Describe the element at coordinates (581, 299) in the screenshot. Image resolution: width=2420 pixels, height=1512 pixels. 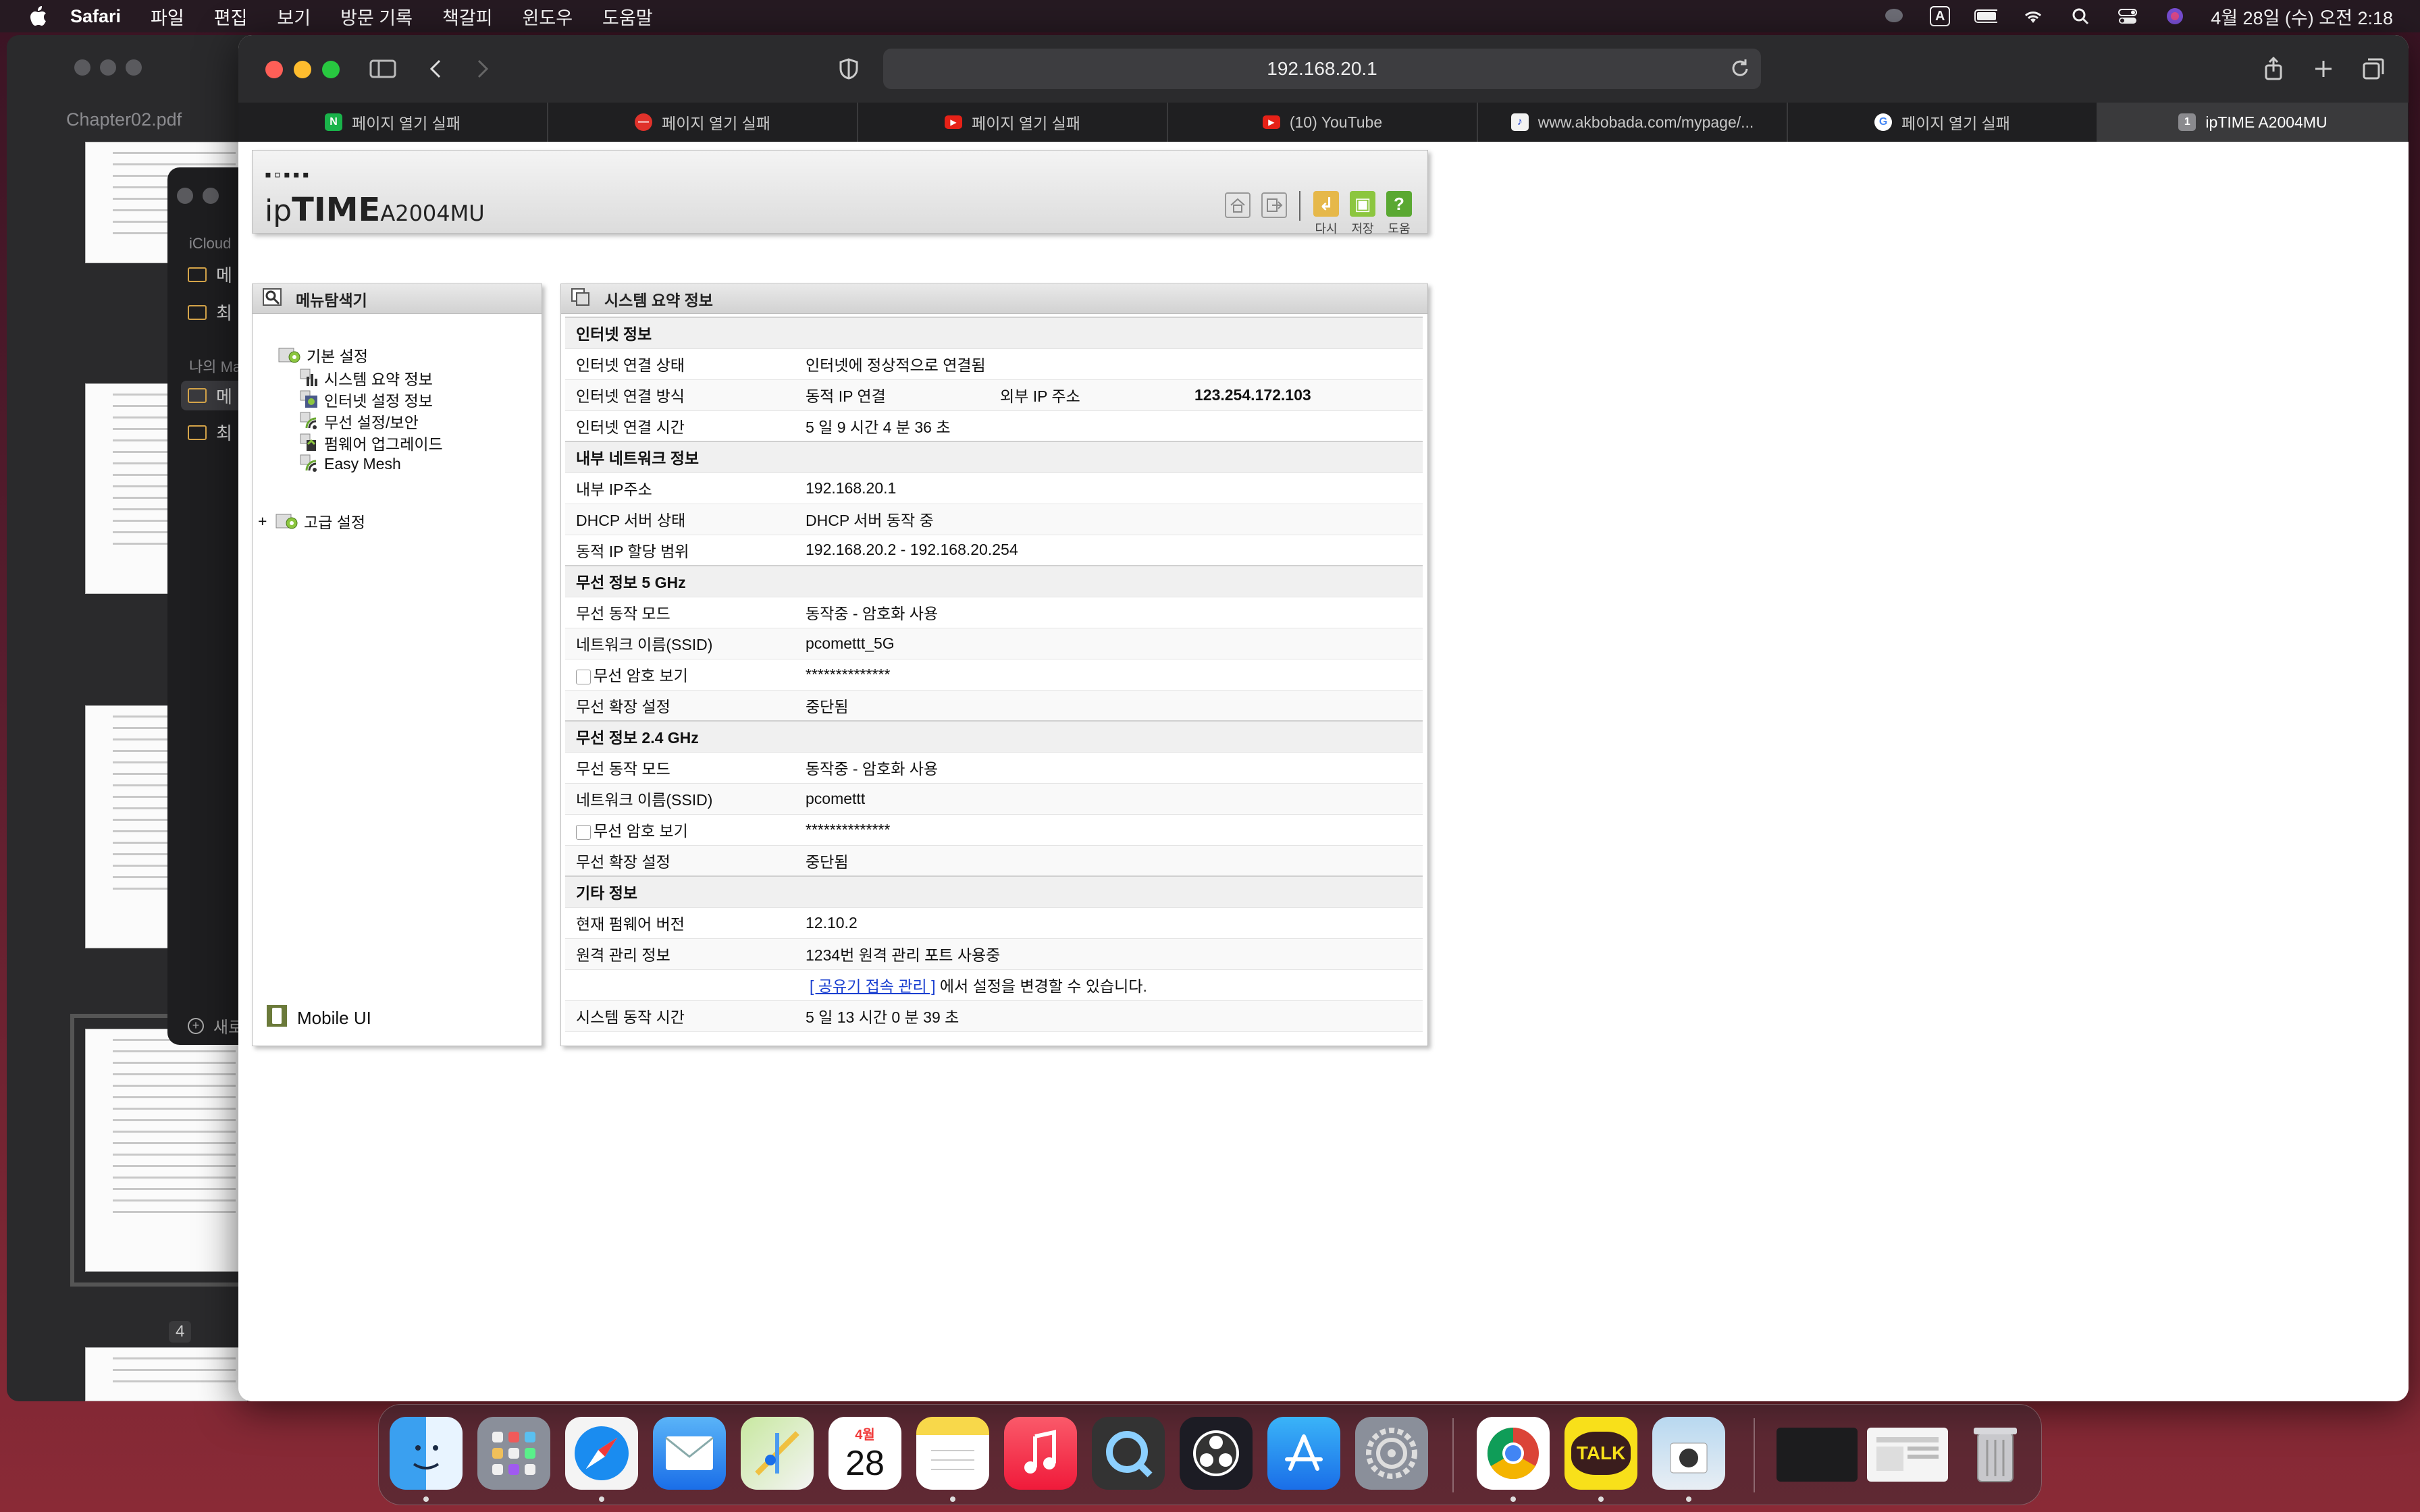
I see `copy-pages-icon` at that location.